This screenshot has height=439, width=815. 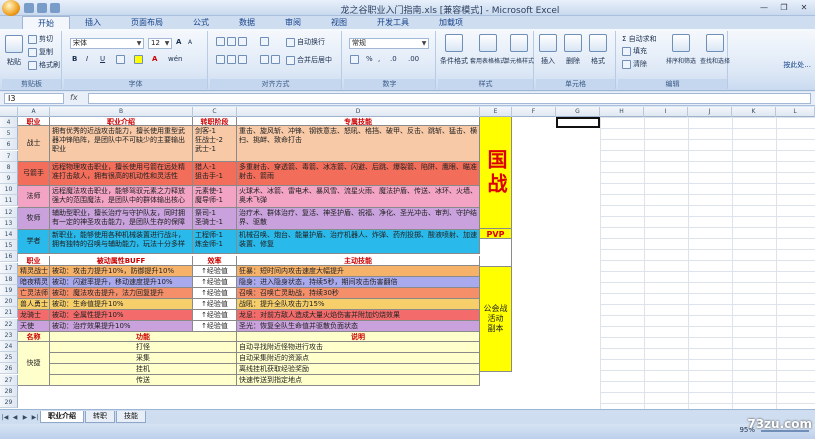 I want to click on buff-row-name: 亡灵法师, so click(x=34, y=293).